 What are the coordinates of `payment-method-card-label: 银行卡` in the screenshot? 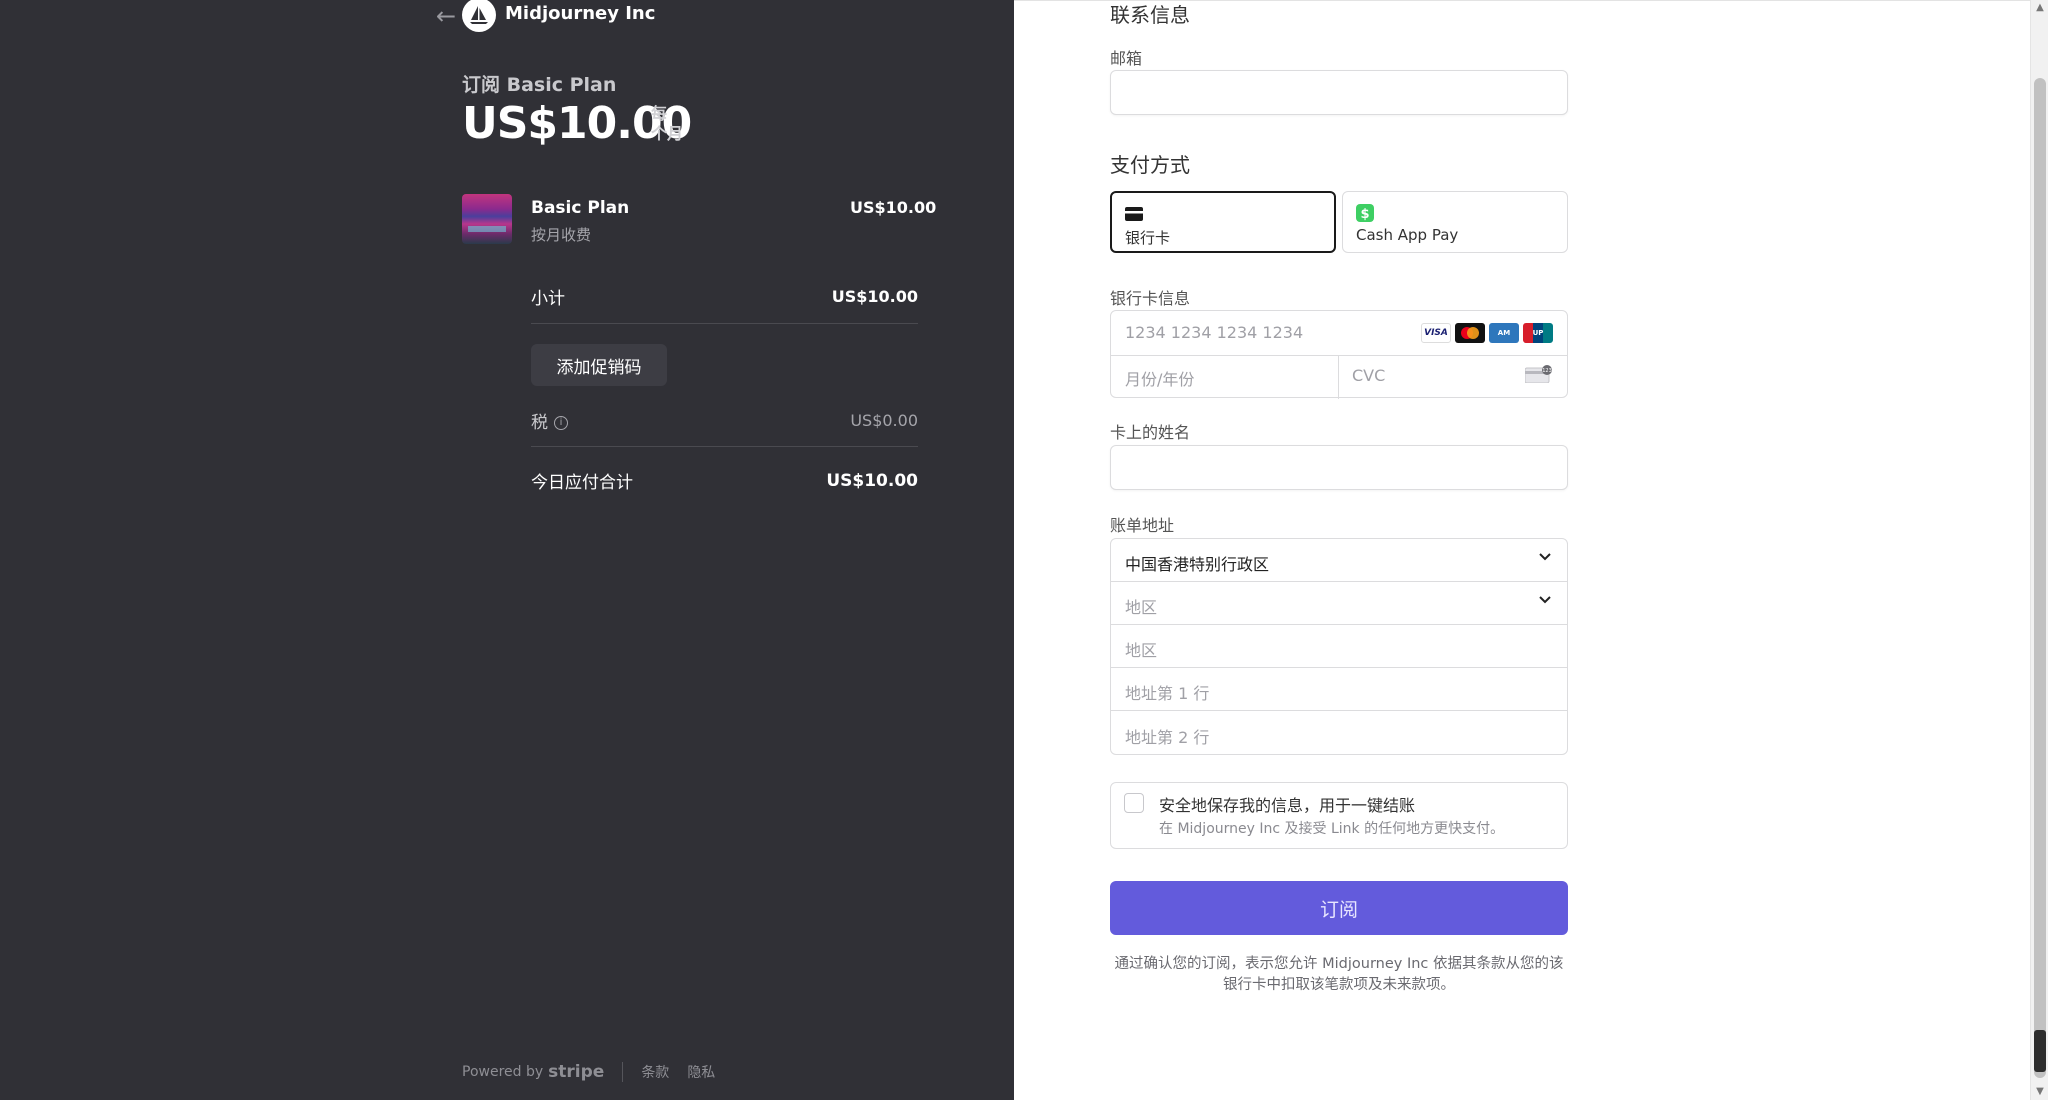 It's located at (1148, 238).